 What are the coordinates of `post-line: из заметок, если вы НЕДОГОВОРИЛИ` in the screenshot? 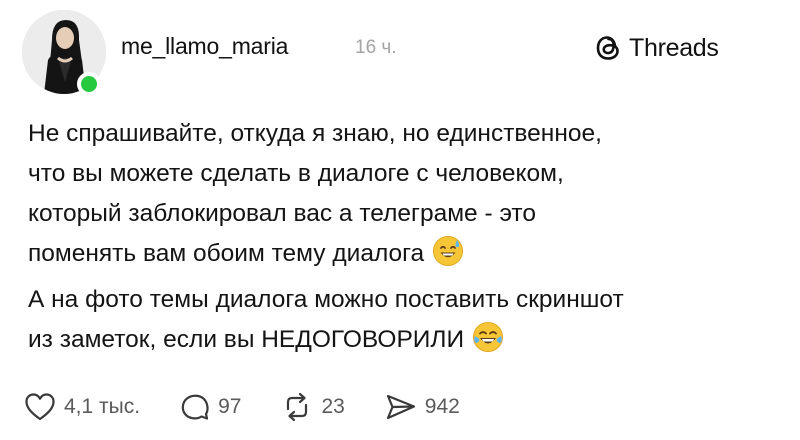 It's located at (246, 339).